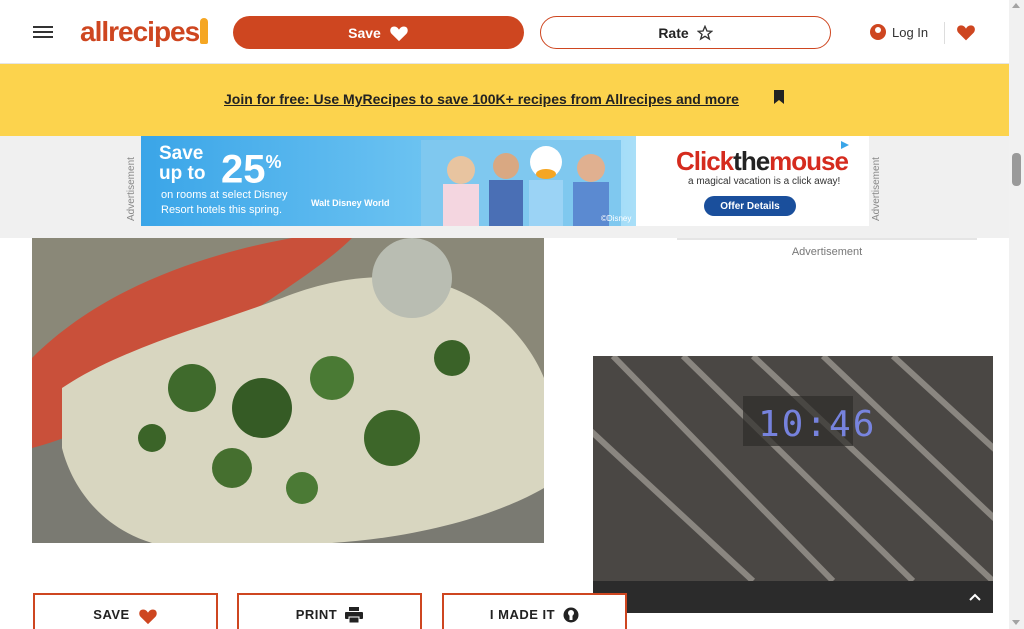 This screenshot has height=629, width=1024. What do you see at coordinates (521, 183) in the screenshot?
I see `ad-family-photo` at bounding box center [521, 183].